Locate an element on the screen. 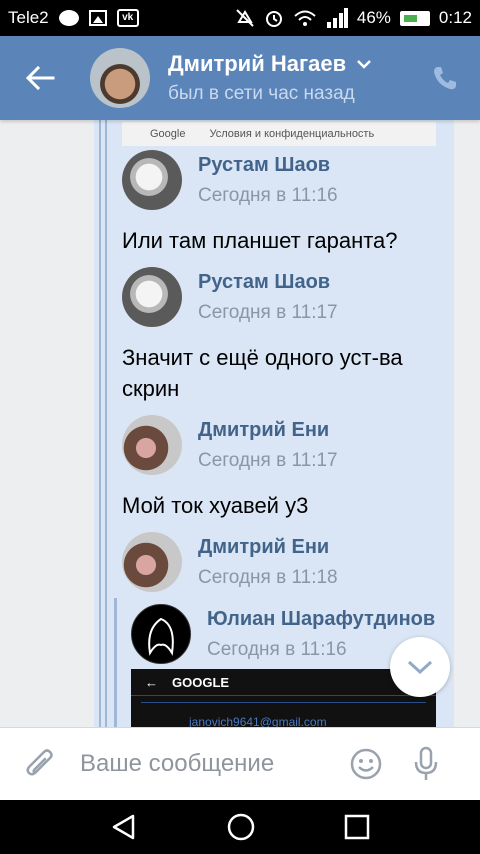 The height and width of the screenshot is (854, 480). battery-icon is located at coordinates (414, 18).